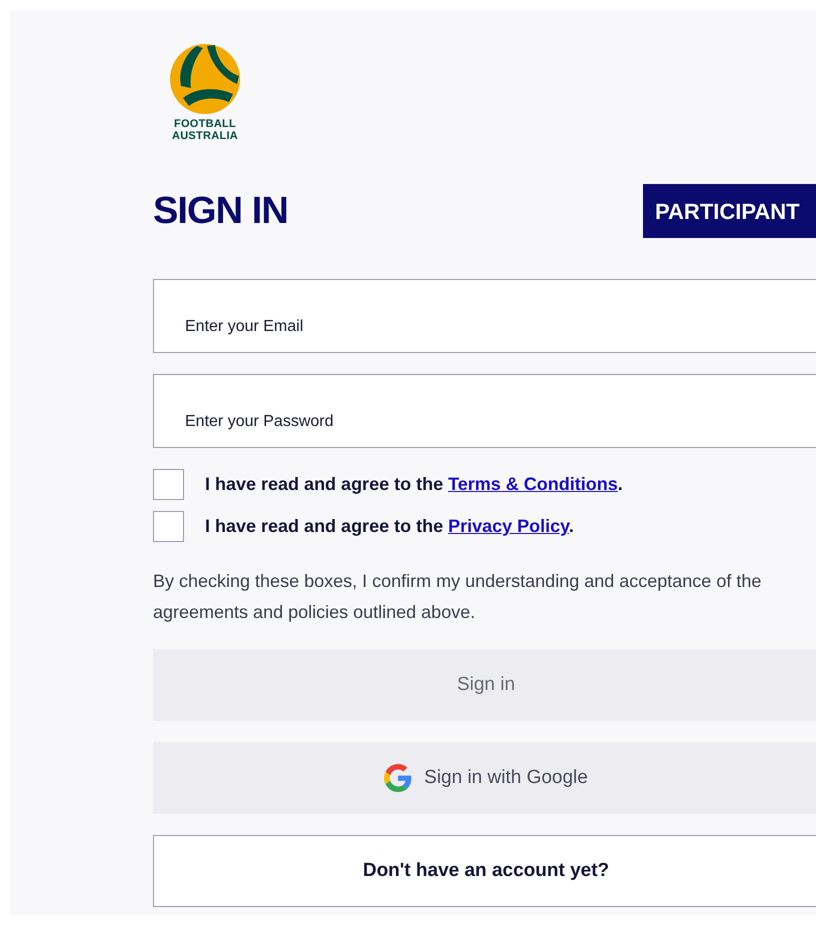 This screenshot has height=925, width=816. What do you see at coordinates (220, 211) in the screenshot?
I see `page-title: SIGN IN` at bounding box center [220, 211].